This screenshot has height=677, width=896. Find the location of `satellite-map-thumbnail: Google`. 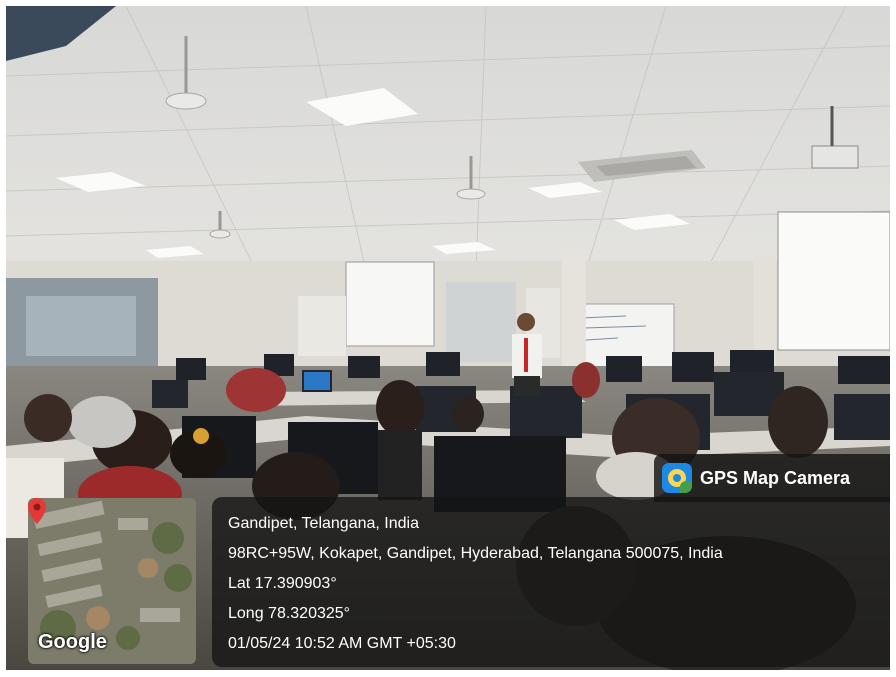

satellite-map-thumbnail: Google is located at coordinates (112, 581).